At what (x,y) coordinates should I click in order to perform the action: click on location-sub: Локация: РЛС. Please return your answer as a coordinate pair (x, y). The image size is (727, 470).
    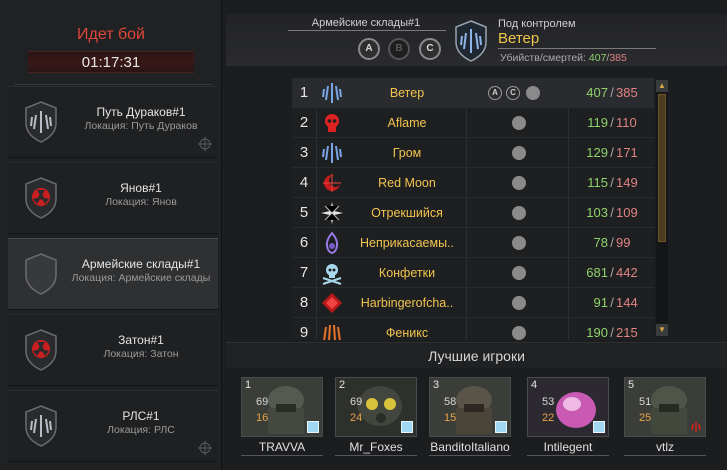
    Looking at the image, I should click on (141, 430).